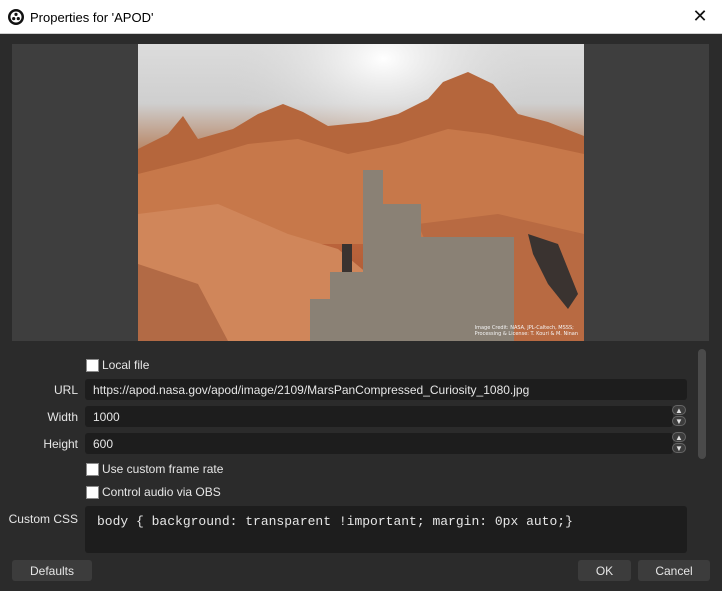 This screenshot has height=591, width=722. I want to click on custom-css-label: Custom CSS, so click(43, 519).